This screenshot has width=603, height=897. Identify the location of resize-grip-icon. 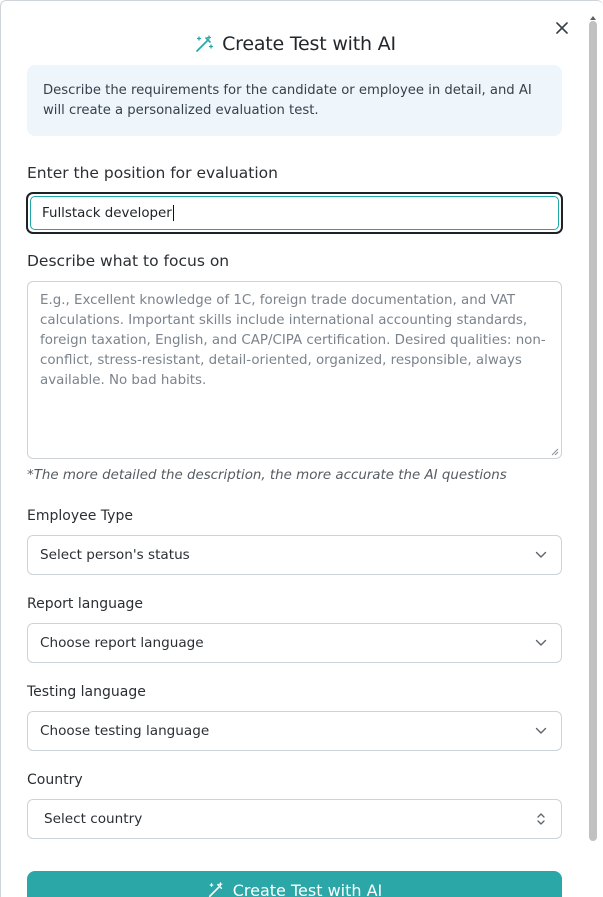
(555, 452).